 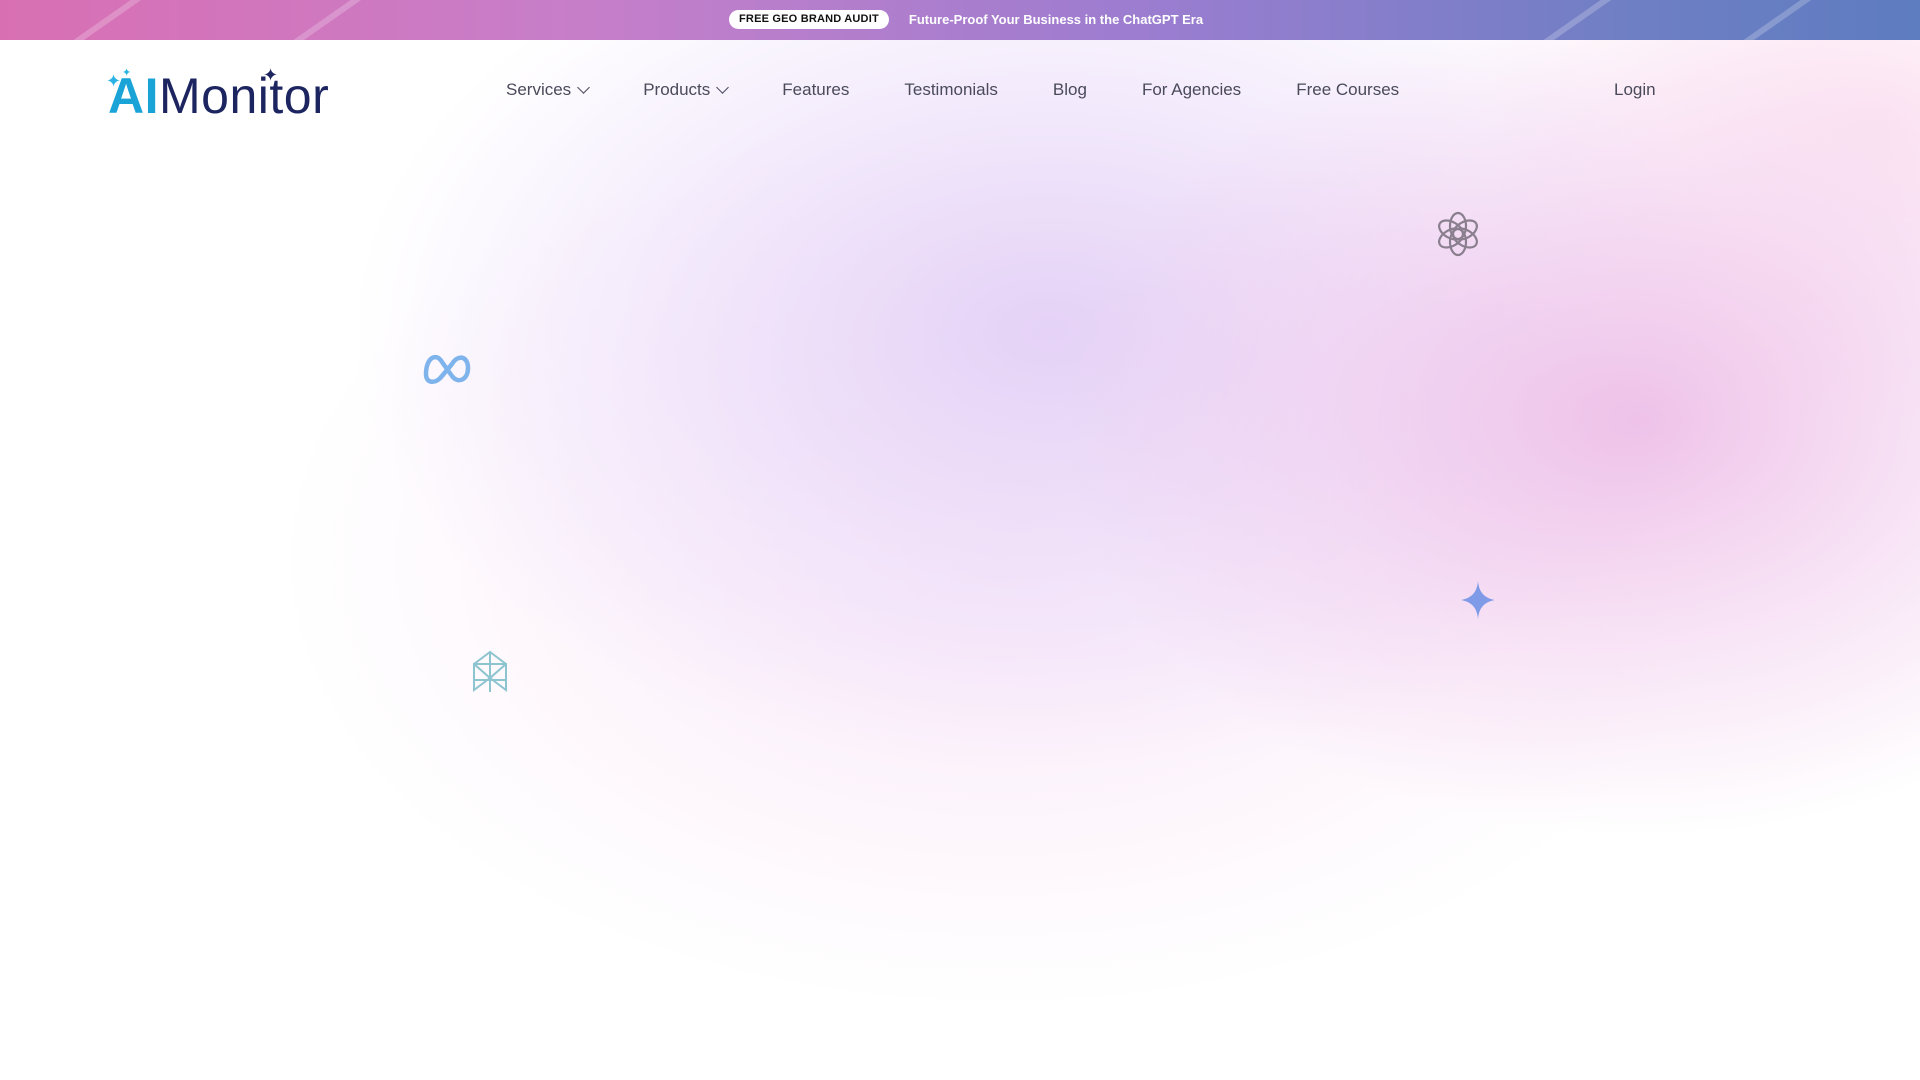 What do you see at coordinates (127, 73) in the screenshot?
I see `sparkle-small-icon: ✦` at bounding box center [127, 73].